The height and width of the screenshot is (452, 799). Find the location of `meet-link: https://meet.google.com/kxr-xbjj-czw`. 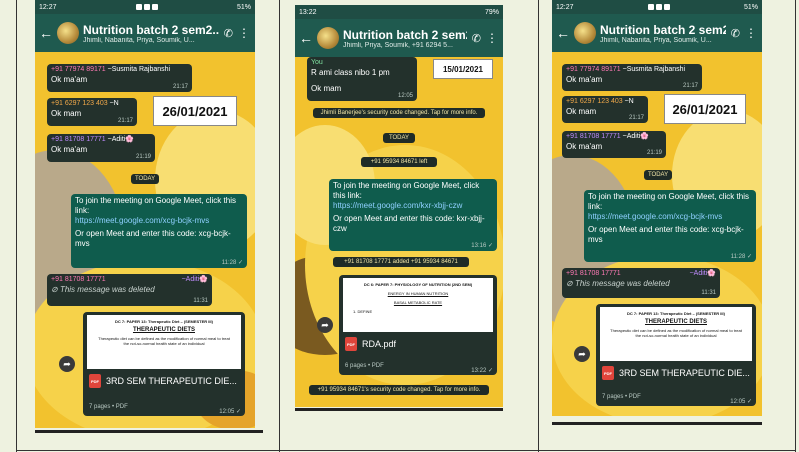

meet-link: https://meet.google.com/kxr-xbjj-czw is located at coordinates (413, 206).